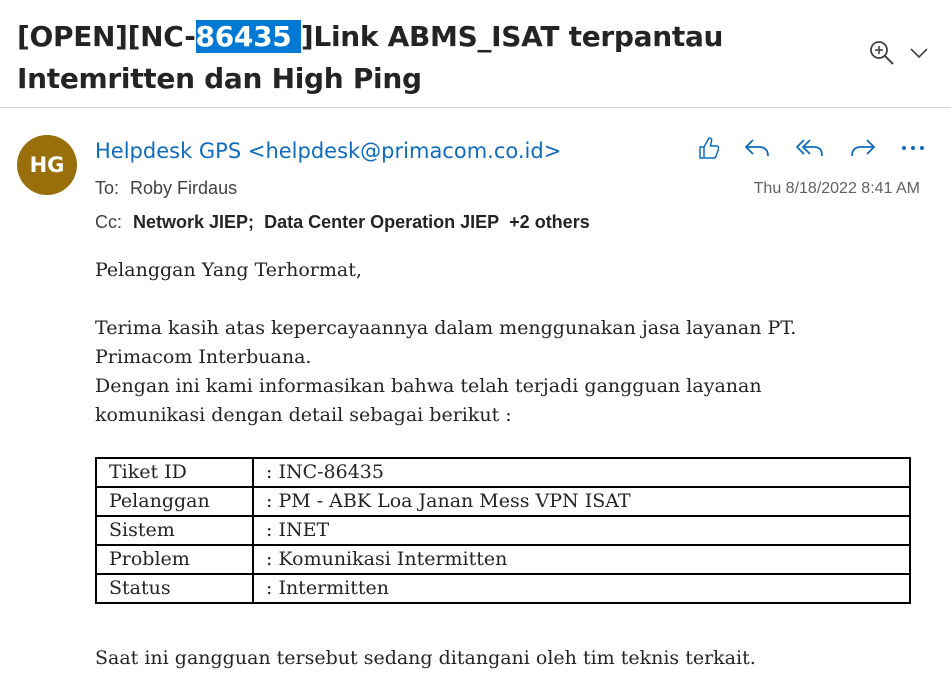 The height and width of the screenshot is (690, 951). What do you see at coordinates (863, 148) in the screenshot?
I see `forward-icon` at bounding box center [863, 148].